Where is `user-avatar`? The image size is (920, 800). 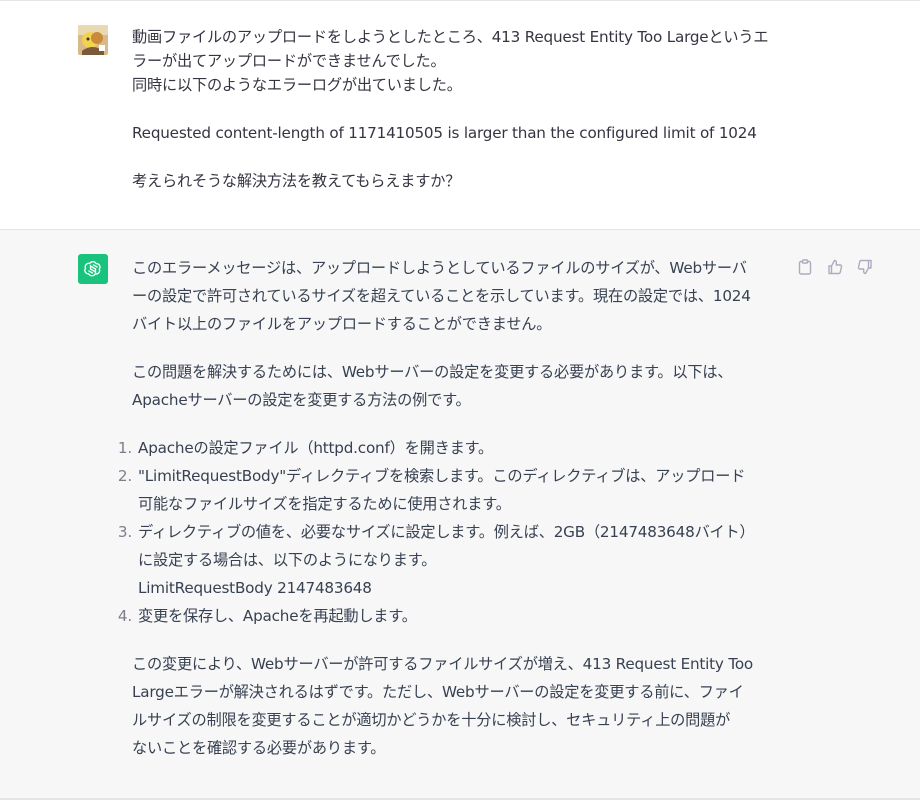 user-avatar is located at coordinates (93, 40).